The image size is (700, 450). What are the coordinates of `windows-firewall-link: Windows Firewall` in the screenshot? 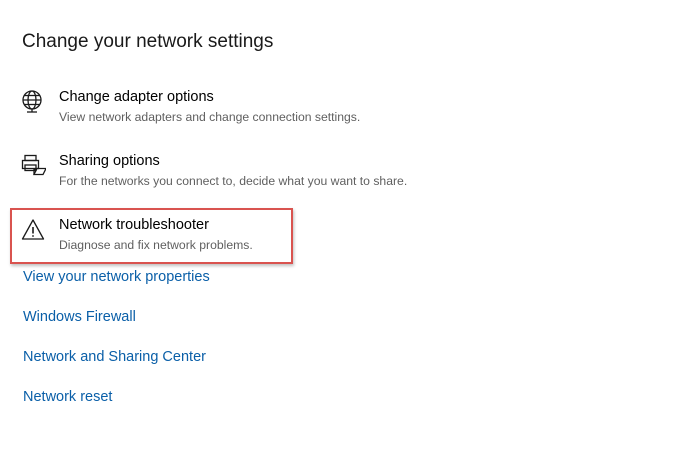 It's located at (79, 317).